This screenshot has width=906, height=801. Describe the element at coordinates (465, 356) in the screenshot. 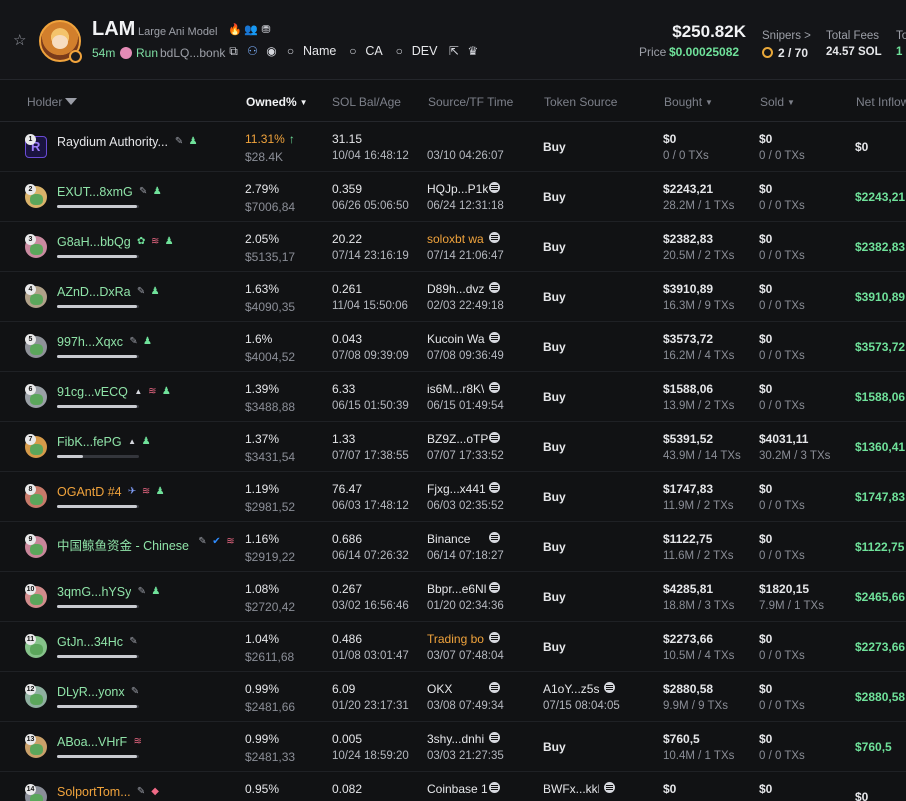

I see `funding-time: 07/08 09:36:49` at that location.